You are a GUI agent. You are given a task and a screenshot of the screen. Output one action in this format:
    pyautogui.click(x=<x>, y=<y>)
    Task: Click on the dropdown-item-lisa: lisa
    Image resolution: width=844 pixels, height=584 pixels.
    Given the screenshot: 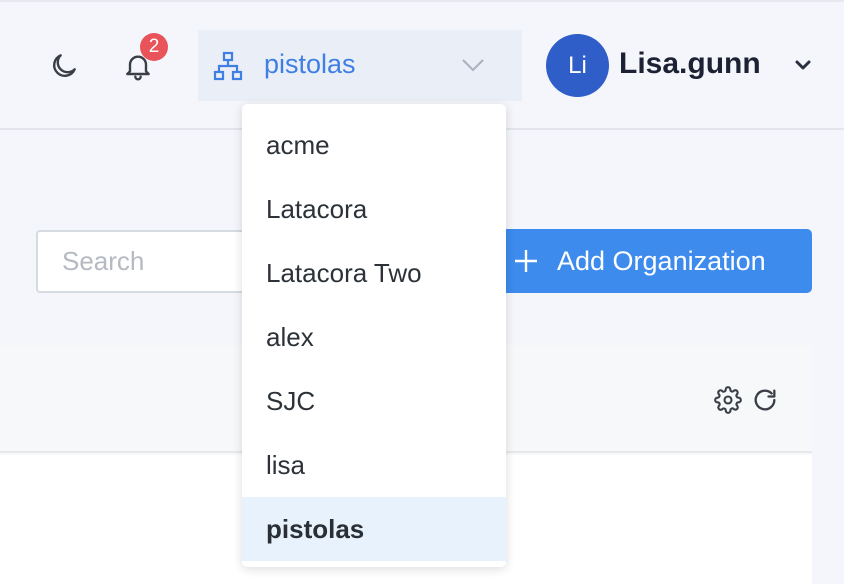 What is the action you would take?
    pyautogui.click(x=374, y=465)
    